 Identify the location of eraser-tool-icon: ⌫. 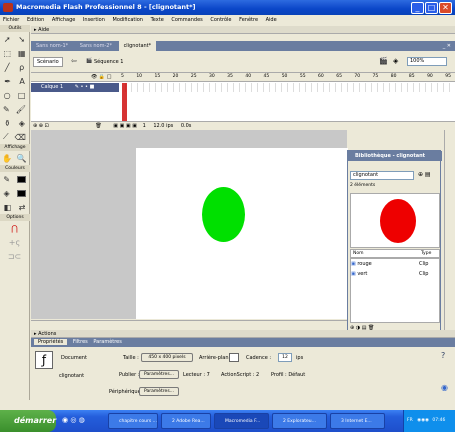
(20, 137).